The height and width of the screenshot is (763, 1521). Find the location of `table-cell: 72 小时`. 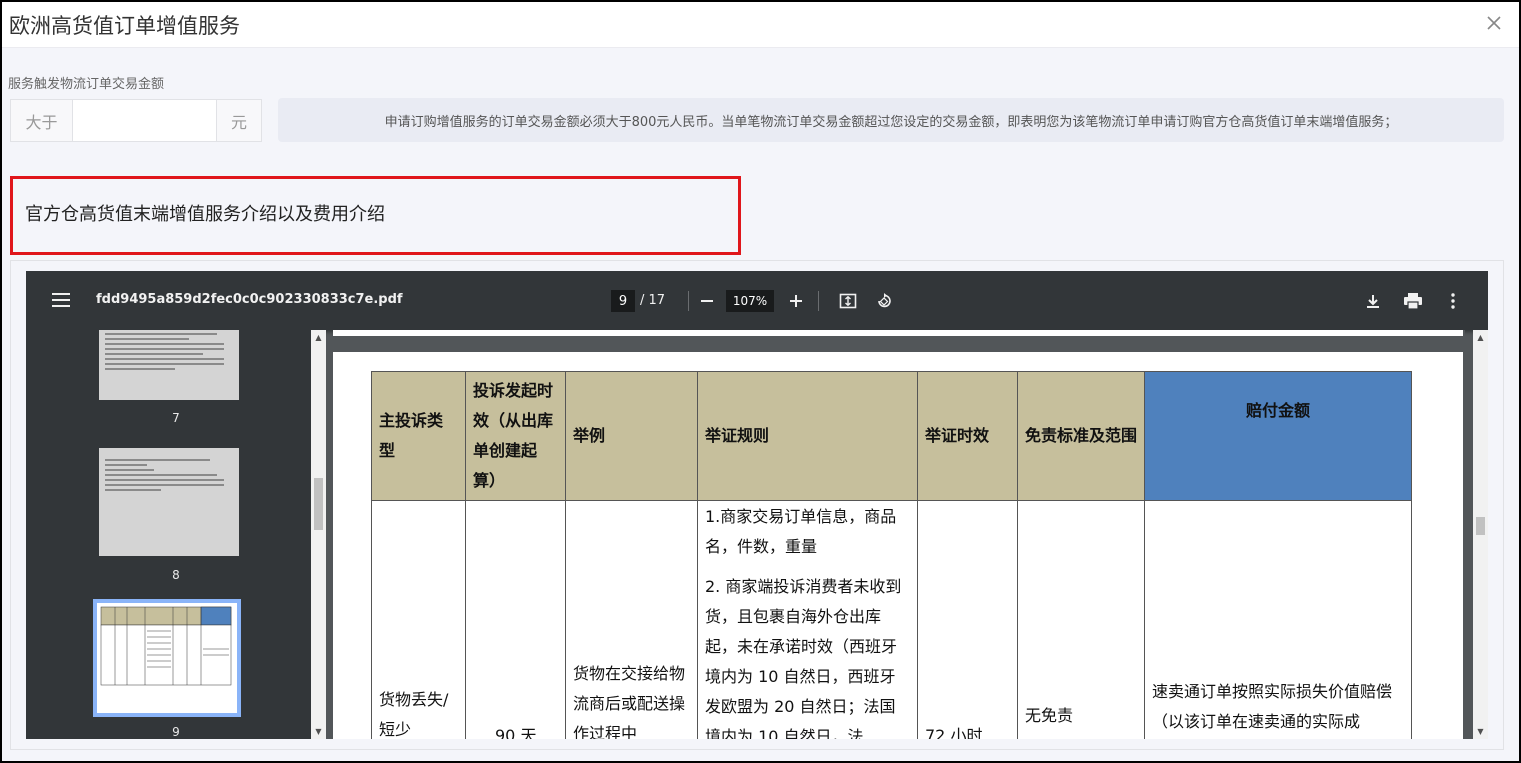

table-cell: 72 小时 is located at coordinates (967, 619).